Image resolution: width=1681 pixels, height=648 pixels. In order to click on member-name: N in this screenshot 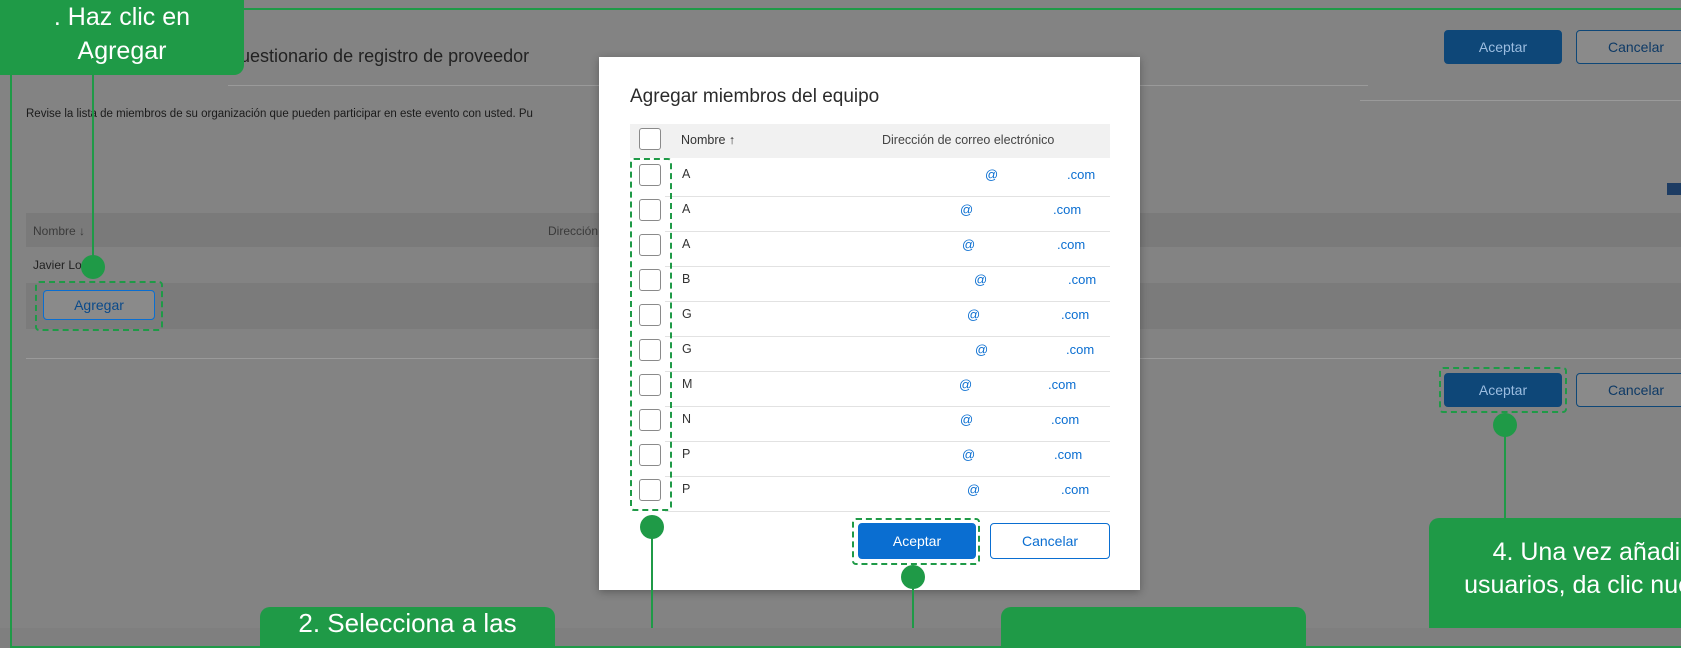, I will do `click(687, 419)`.